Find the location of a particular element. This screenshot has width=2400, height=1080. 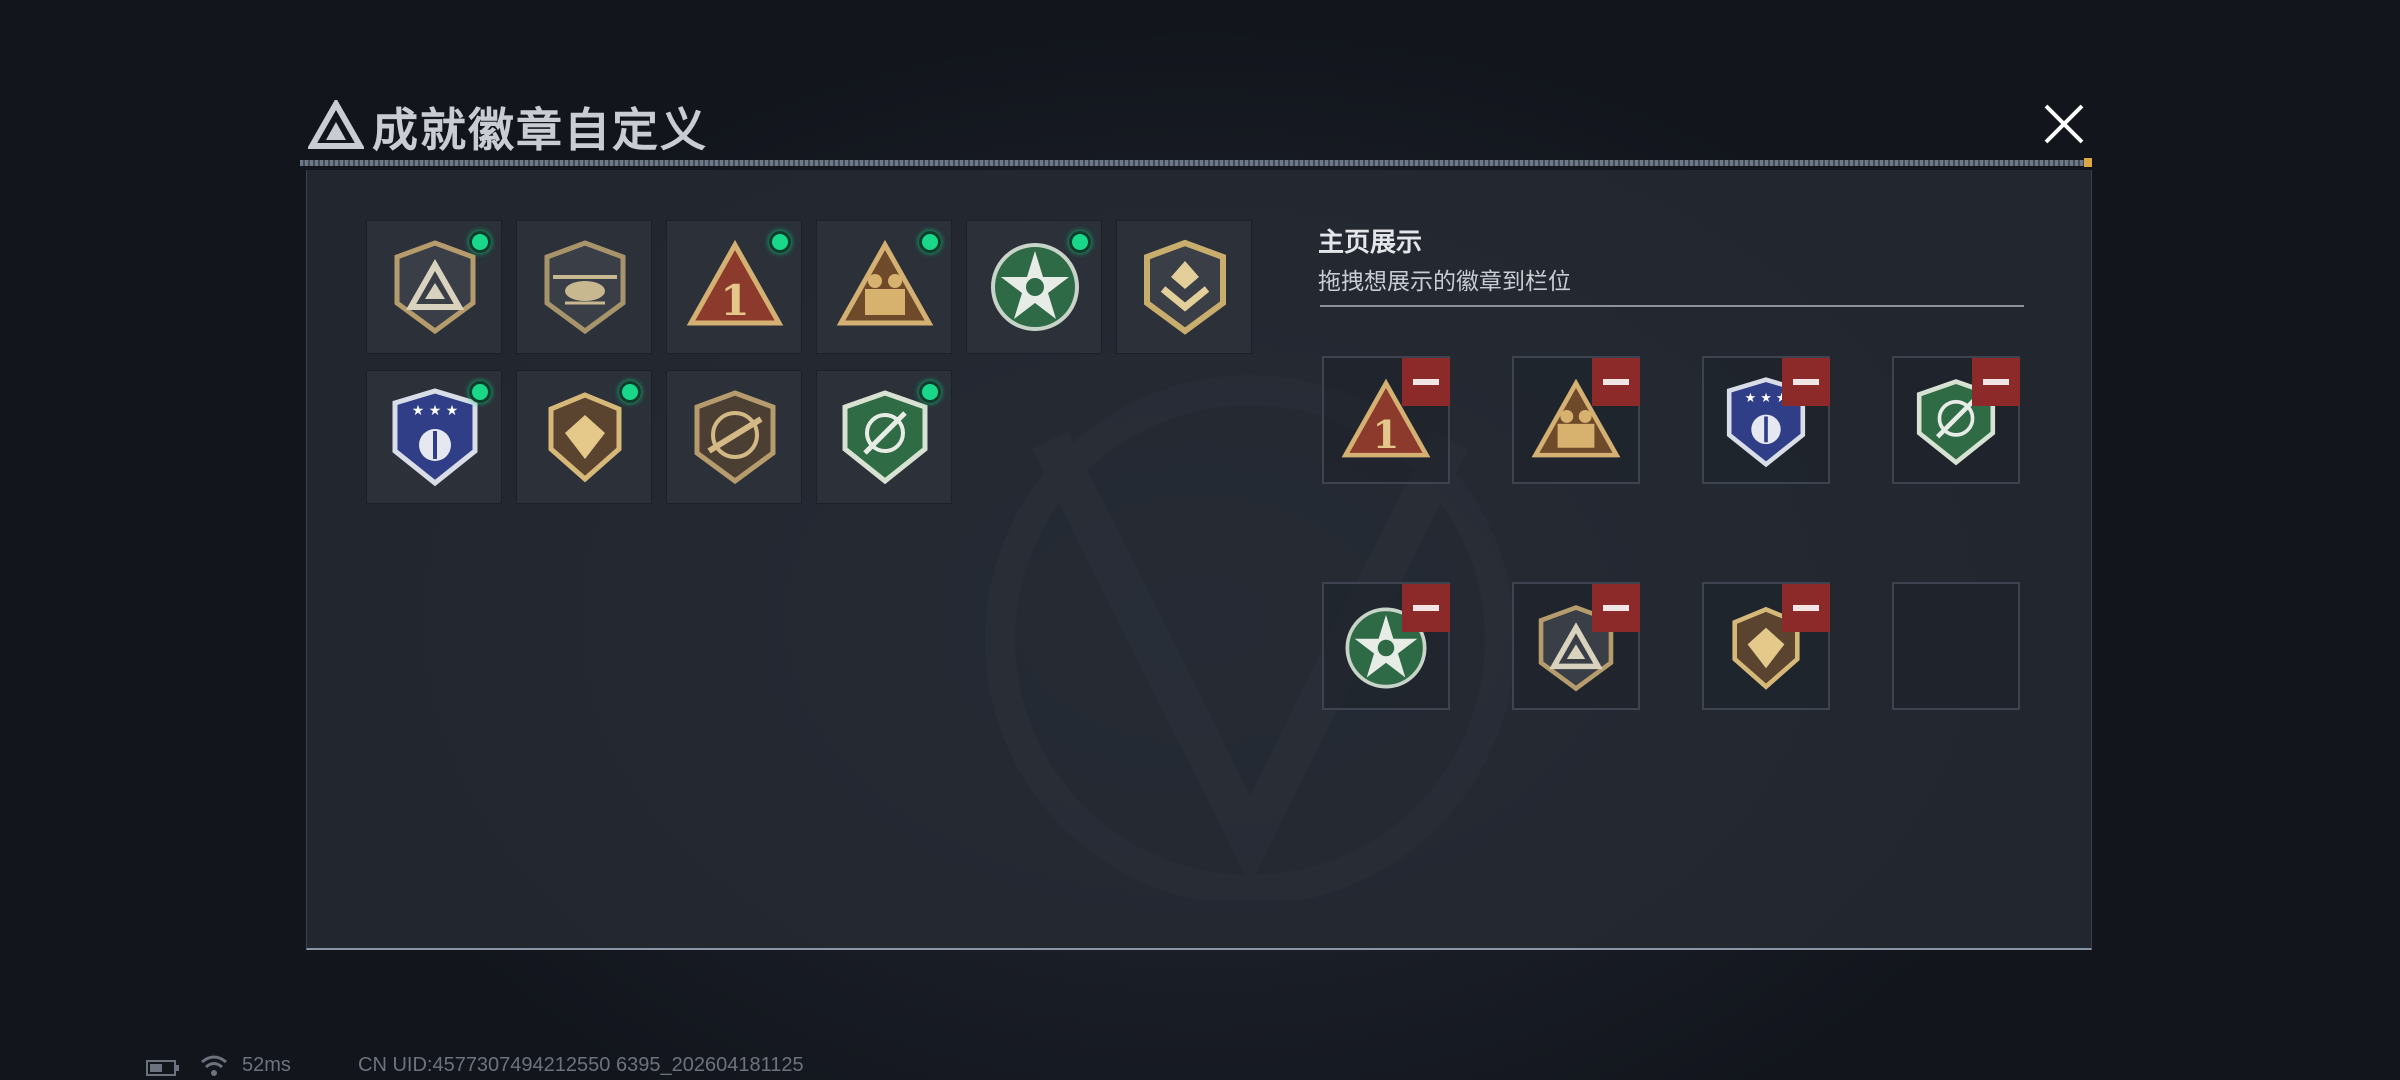

showcase-title: 主页展示 is located at coordinates (1370, 243).